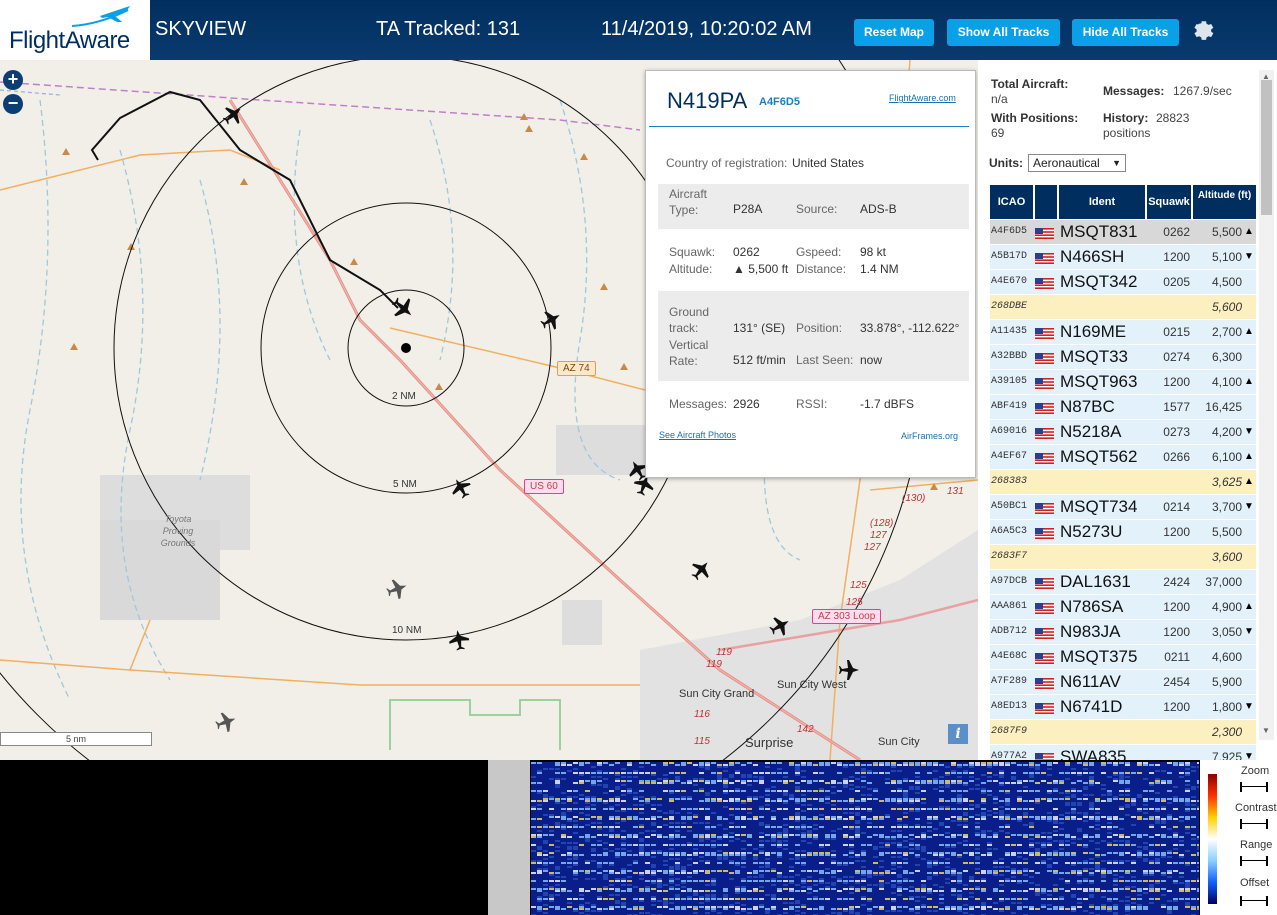  I want to click on rssi-value: -1.7 dBFS, so click(887, 404).